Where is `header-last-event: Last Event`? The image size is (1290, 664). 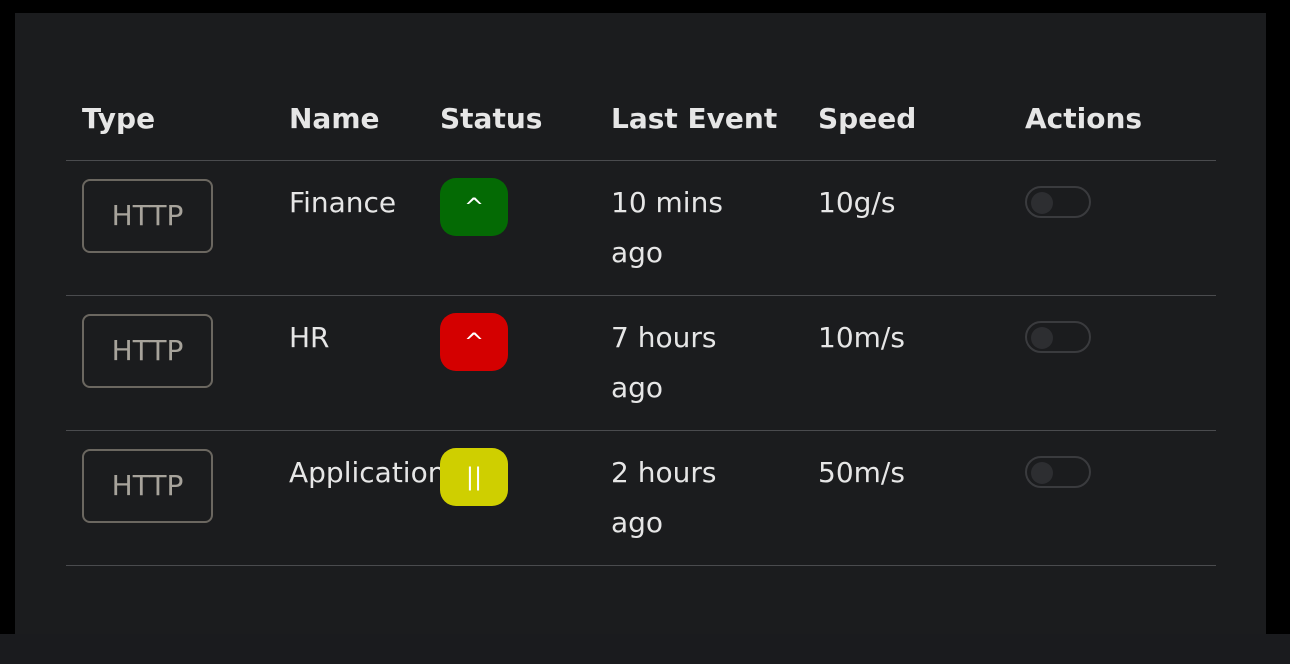 header-last-event: Last Event is located at coordinates (698, 118).